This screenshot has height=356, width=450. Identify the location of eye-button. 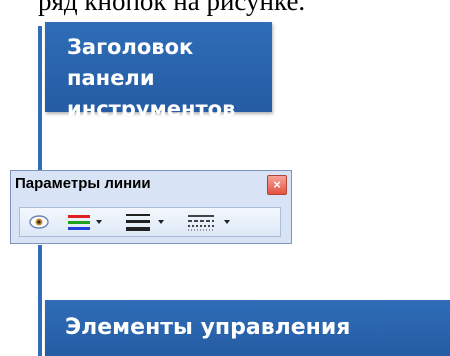
(39, 222).